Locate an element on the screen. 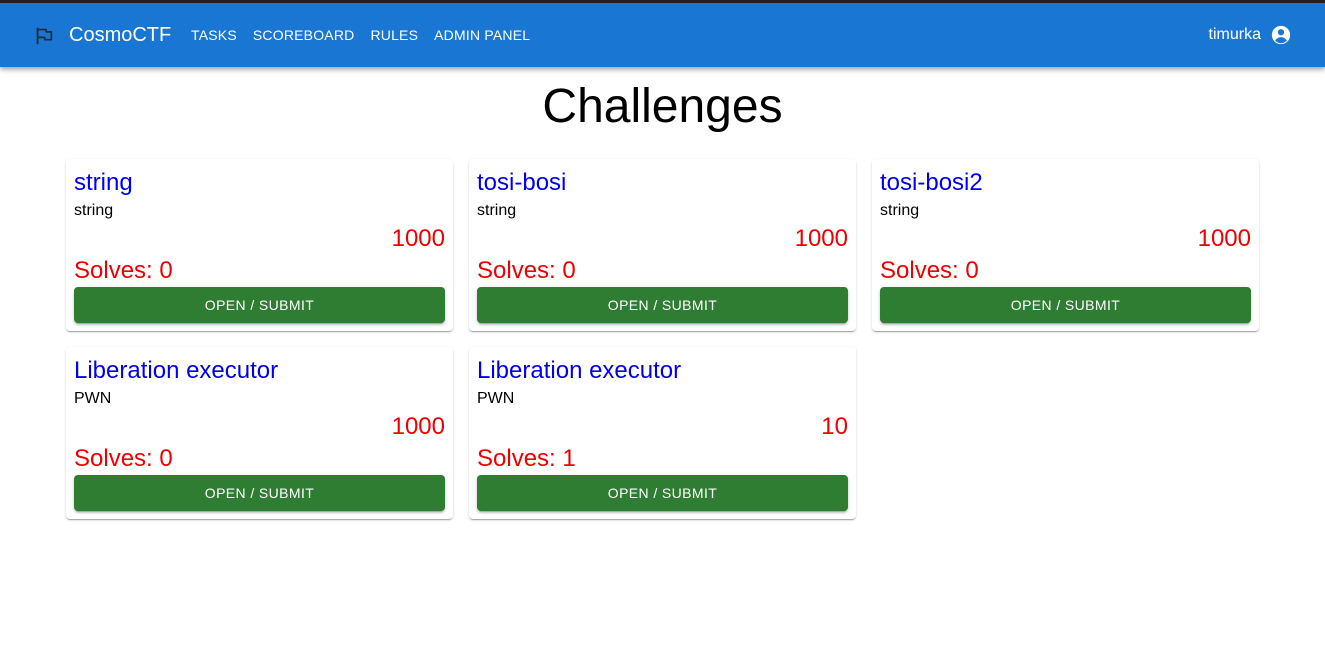  nav-rules: RULES is located at coordinates (394, 35).